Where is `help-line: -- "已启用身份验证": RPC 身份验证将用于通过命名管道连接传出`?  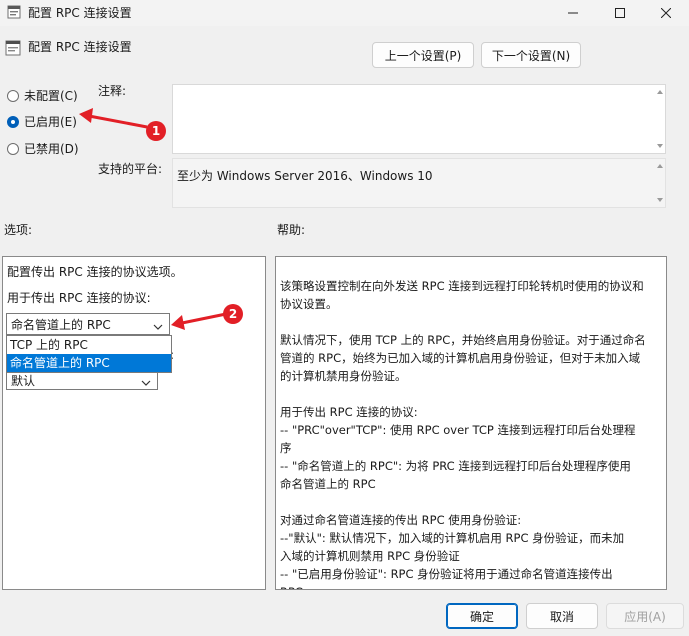
help-line: -- "已启用身份验证": RPC 身份验证将用于通过命名管道连接传出 is located at coordinates (446, 574).